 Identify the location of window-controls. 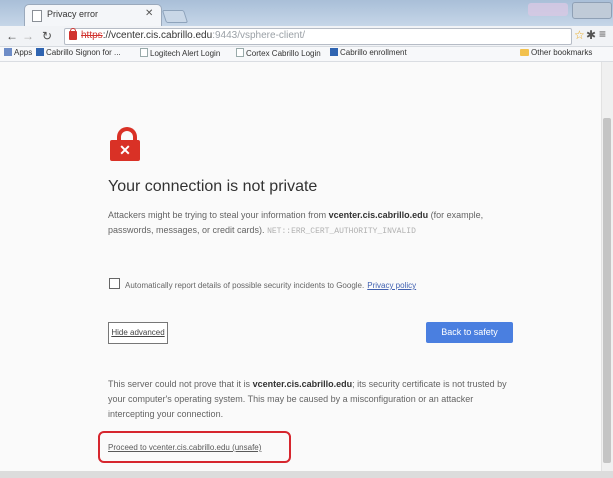
(592, 10).